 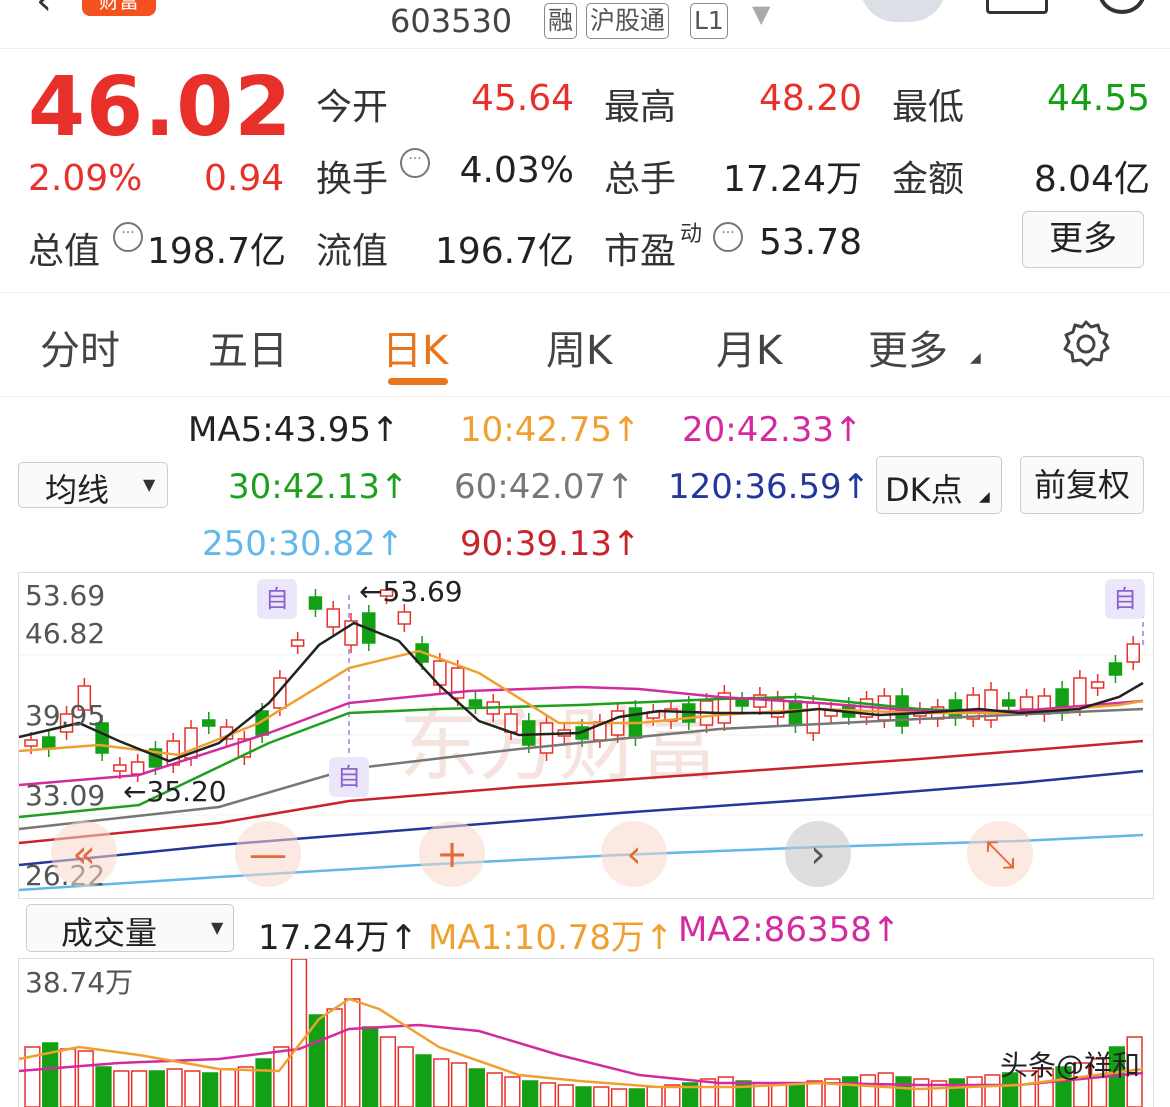 I want to click on corner-triangle-icon: ◢, so click(x=975, y=358).